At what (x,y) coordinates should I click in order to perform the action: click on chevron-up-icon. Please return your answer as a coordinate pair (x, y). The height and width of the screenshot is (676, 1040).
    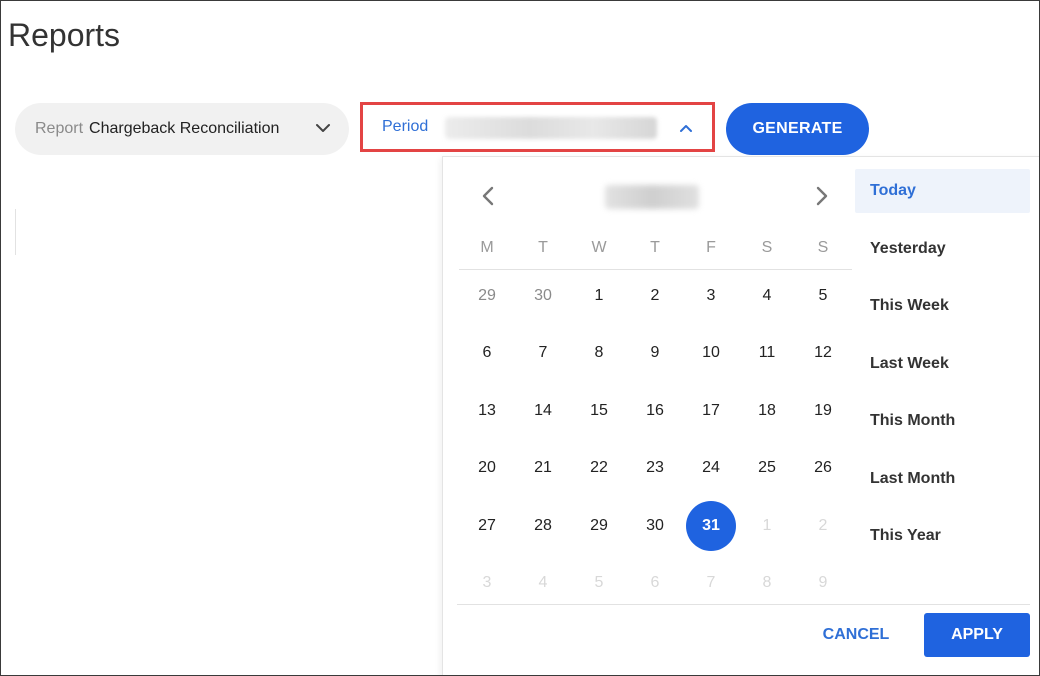
    Looking at the image, I should click on (686, 128).